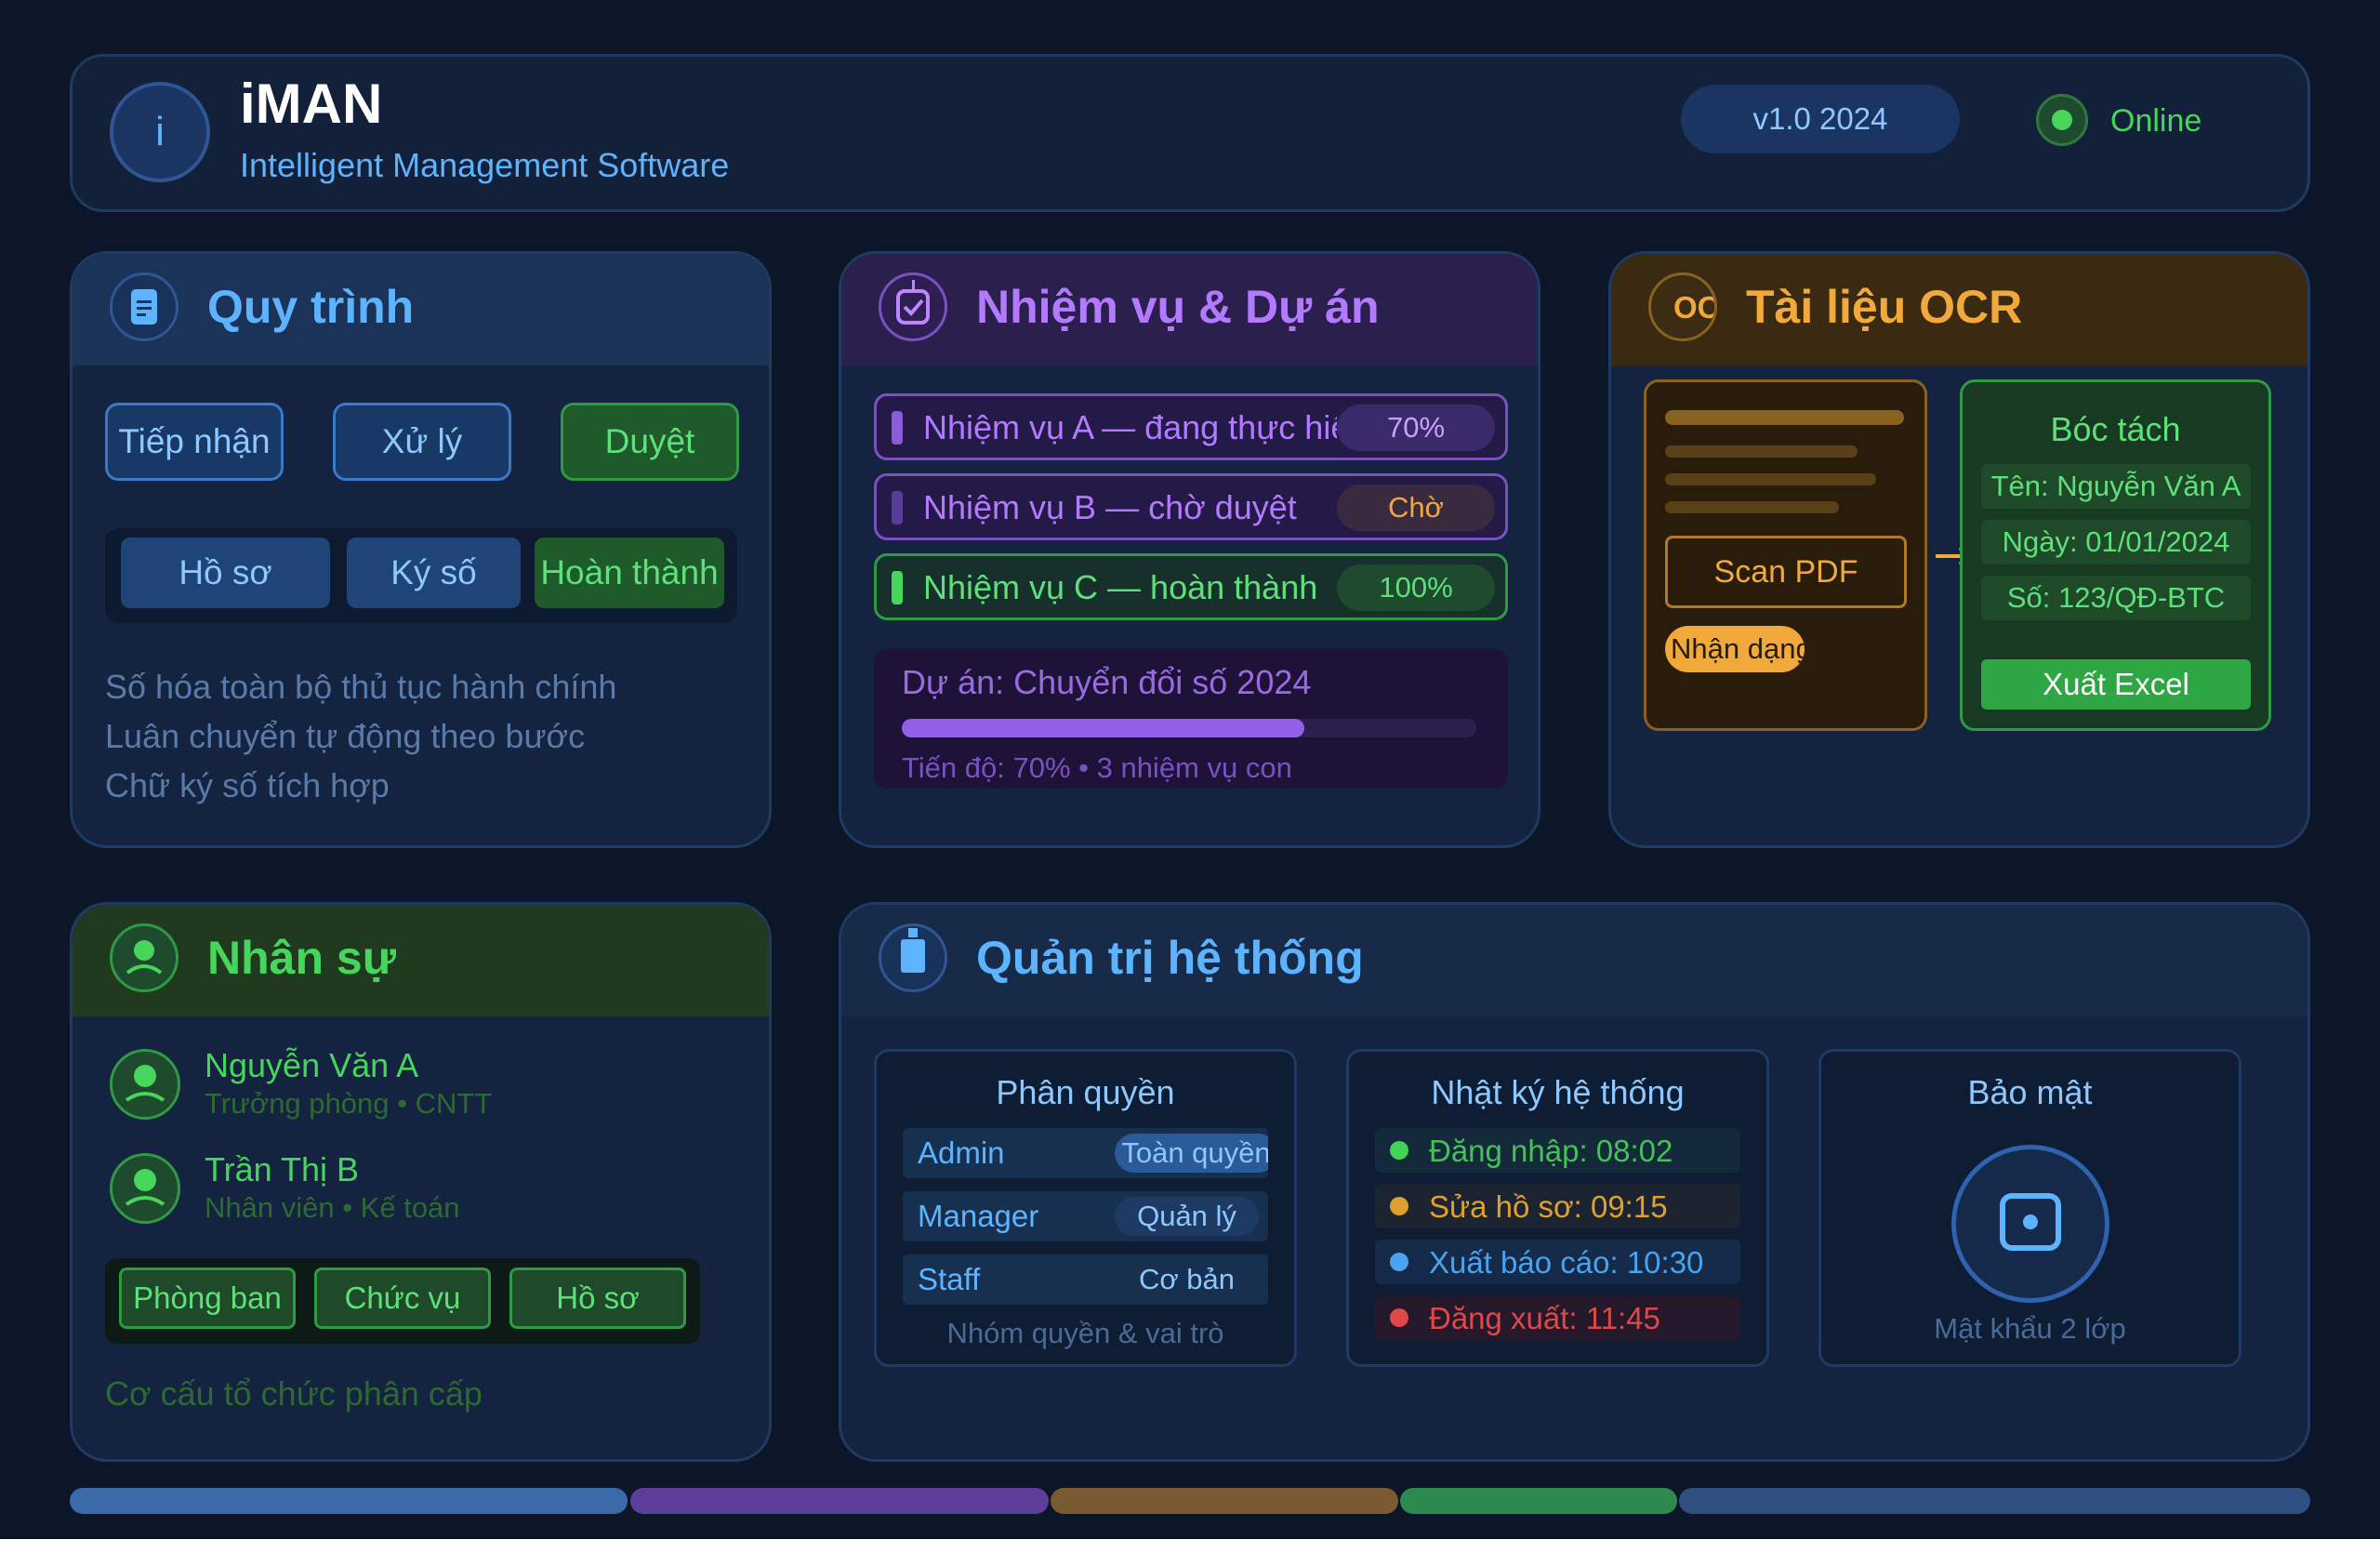  I want to click on logo-letter: i, so click(160, 131).